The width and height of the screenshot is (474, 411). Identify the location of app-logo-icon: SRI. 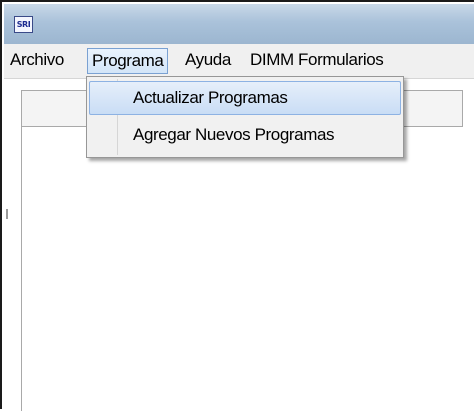
(23, 24).